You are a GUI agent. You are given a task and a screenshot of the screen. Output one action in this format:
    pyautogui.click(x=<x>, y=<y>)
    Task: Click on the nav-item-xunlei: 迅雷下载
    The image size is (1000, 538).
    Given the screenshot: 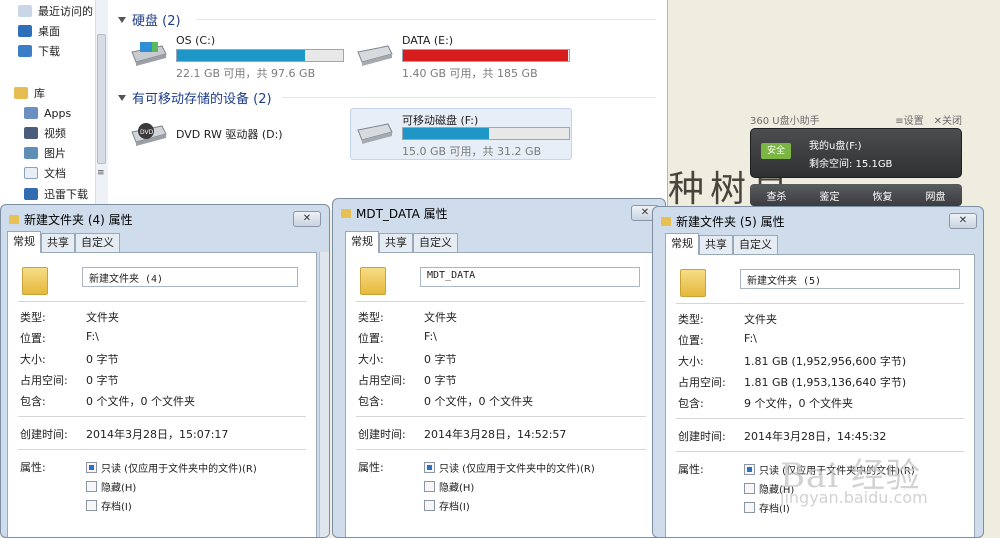 What is the action you would take?
    pyautogui.click(x=56, y=194)
    